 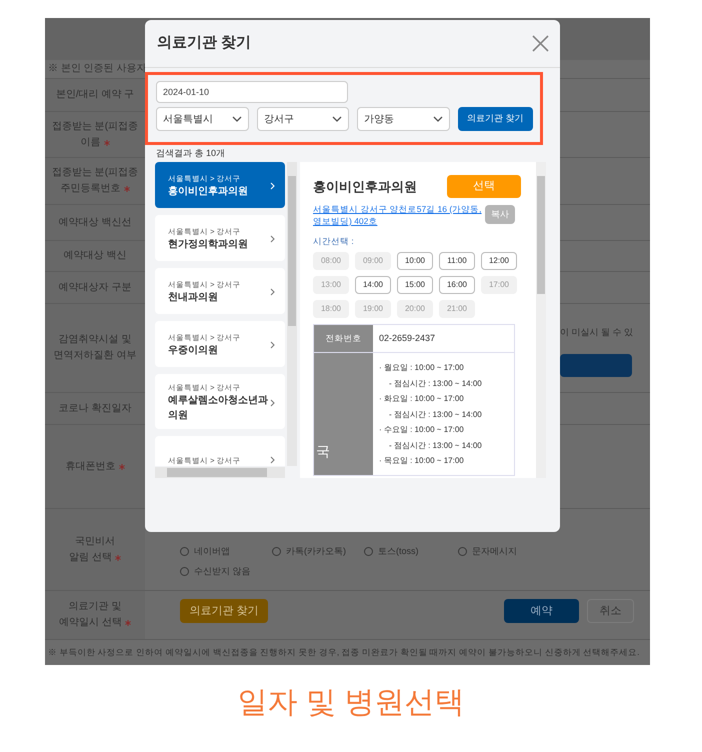 I want to click on hours-text: · 화요일 : 10:00 ~ 17:00, so click(x=421, y=398).